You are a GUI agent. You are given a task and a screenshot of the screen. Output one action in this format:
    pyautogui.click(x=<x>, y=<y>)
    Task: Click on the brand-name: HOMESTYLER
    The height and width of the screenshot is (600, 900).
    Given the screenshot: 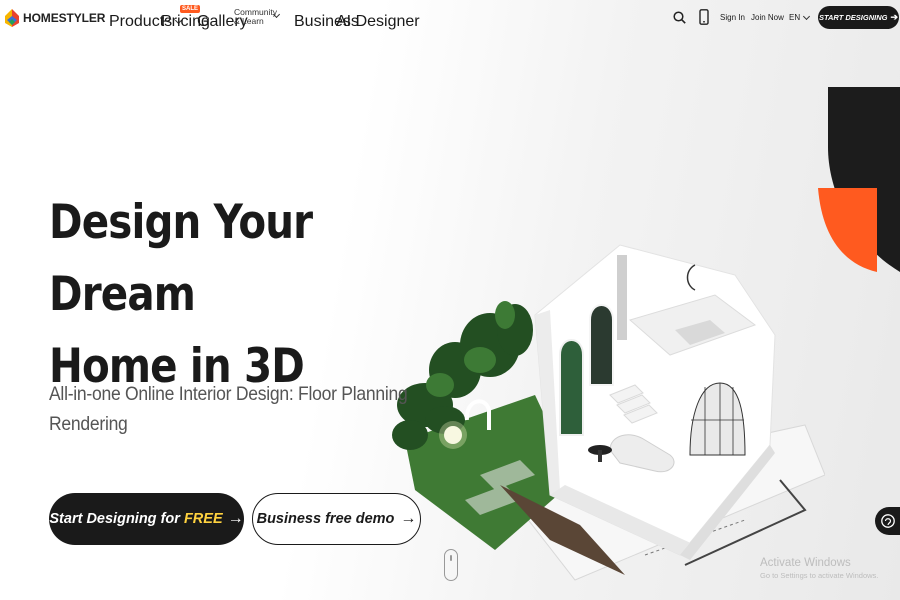 What is the action you would take?
    pyautogui.click(x=64, y=18)
    